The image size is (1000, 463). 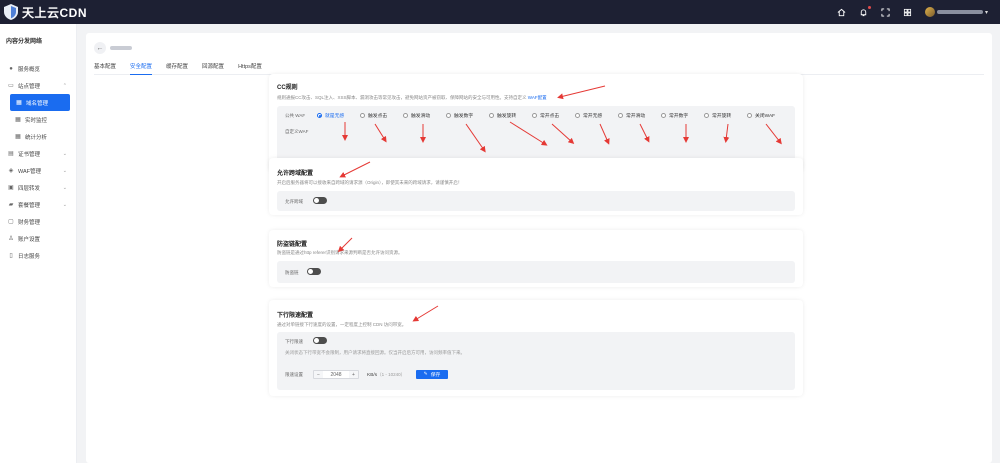 What do you see at coordinates (639, 115) in the screenshot?
I see `waf-option: 常开滑动` at bounding box center [639, 115].